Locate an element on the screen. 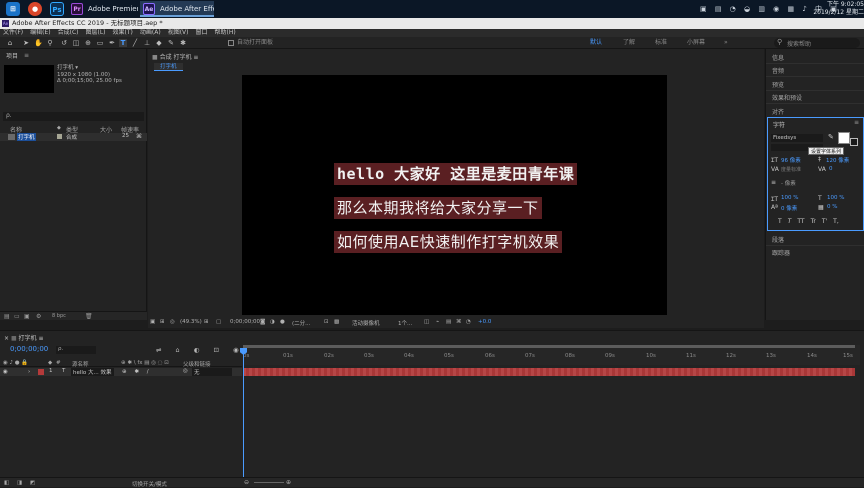  rotate-tool-icon: ↺ is located at coordinates (64, 43).